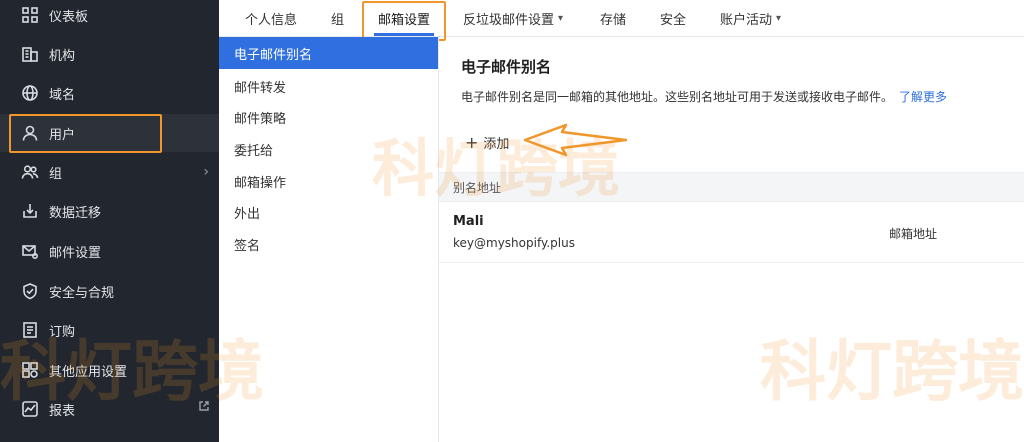 This screenshot has width=1024, height=442. Describe the element at coordinates (328, 53) in the screenshot. I see `subnav-item-email-alias: 电子邮件别名` at that location.